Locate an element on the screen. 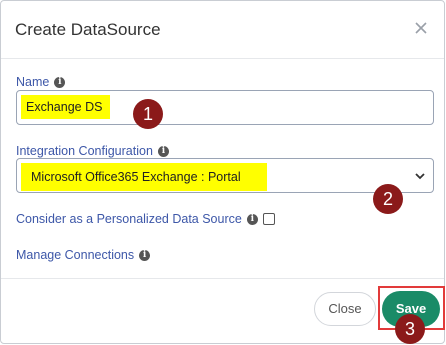 Image resolution: width=446 pixels, height=345 pixels. personalized-row: Consider as a Personalized Data Source i is located at coordinates (145, 219).